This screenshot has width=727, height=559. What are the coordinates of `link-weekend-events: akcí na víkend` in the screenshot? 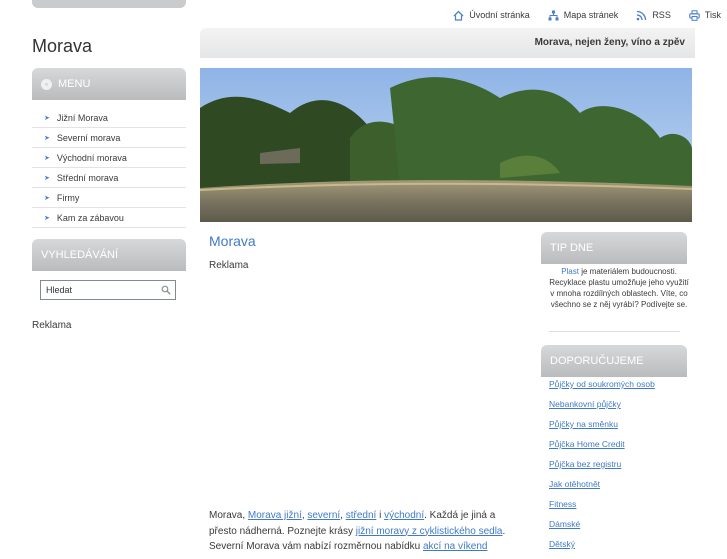 It's located at (455, 546).